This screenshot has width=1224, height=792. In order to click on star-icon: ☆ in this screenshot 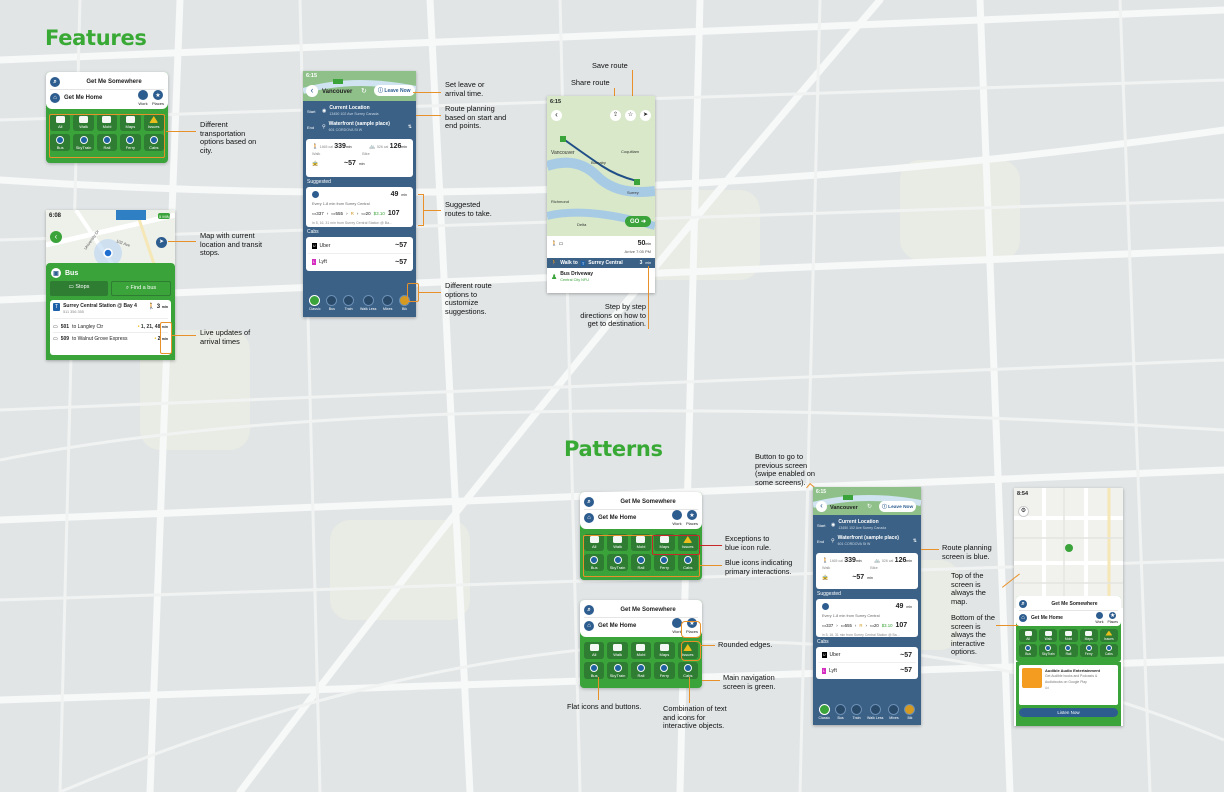, I will do `click(630, 115)`.